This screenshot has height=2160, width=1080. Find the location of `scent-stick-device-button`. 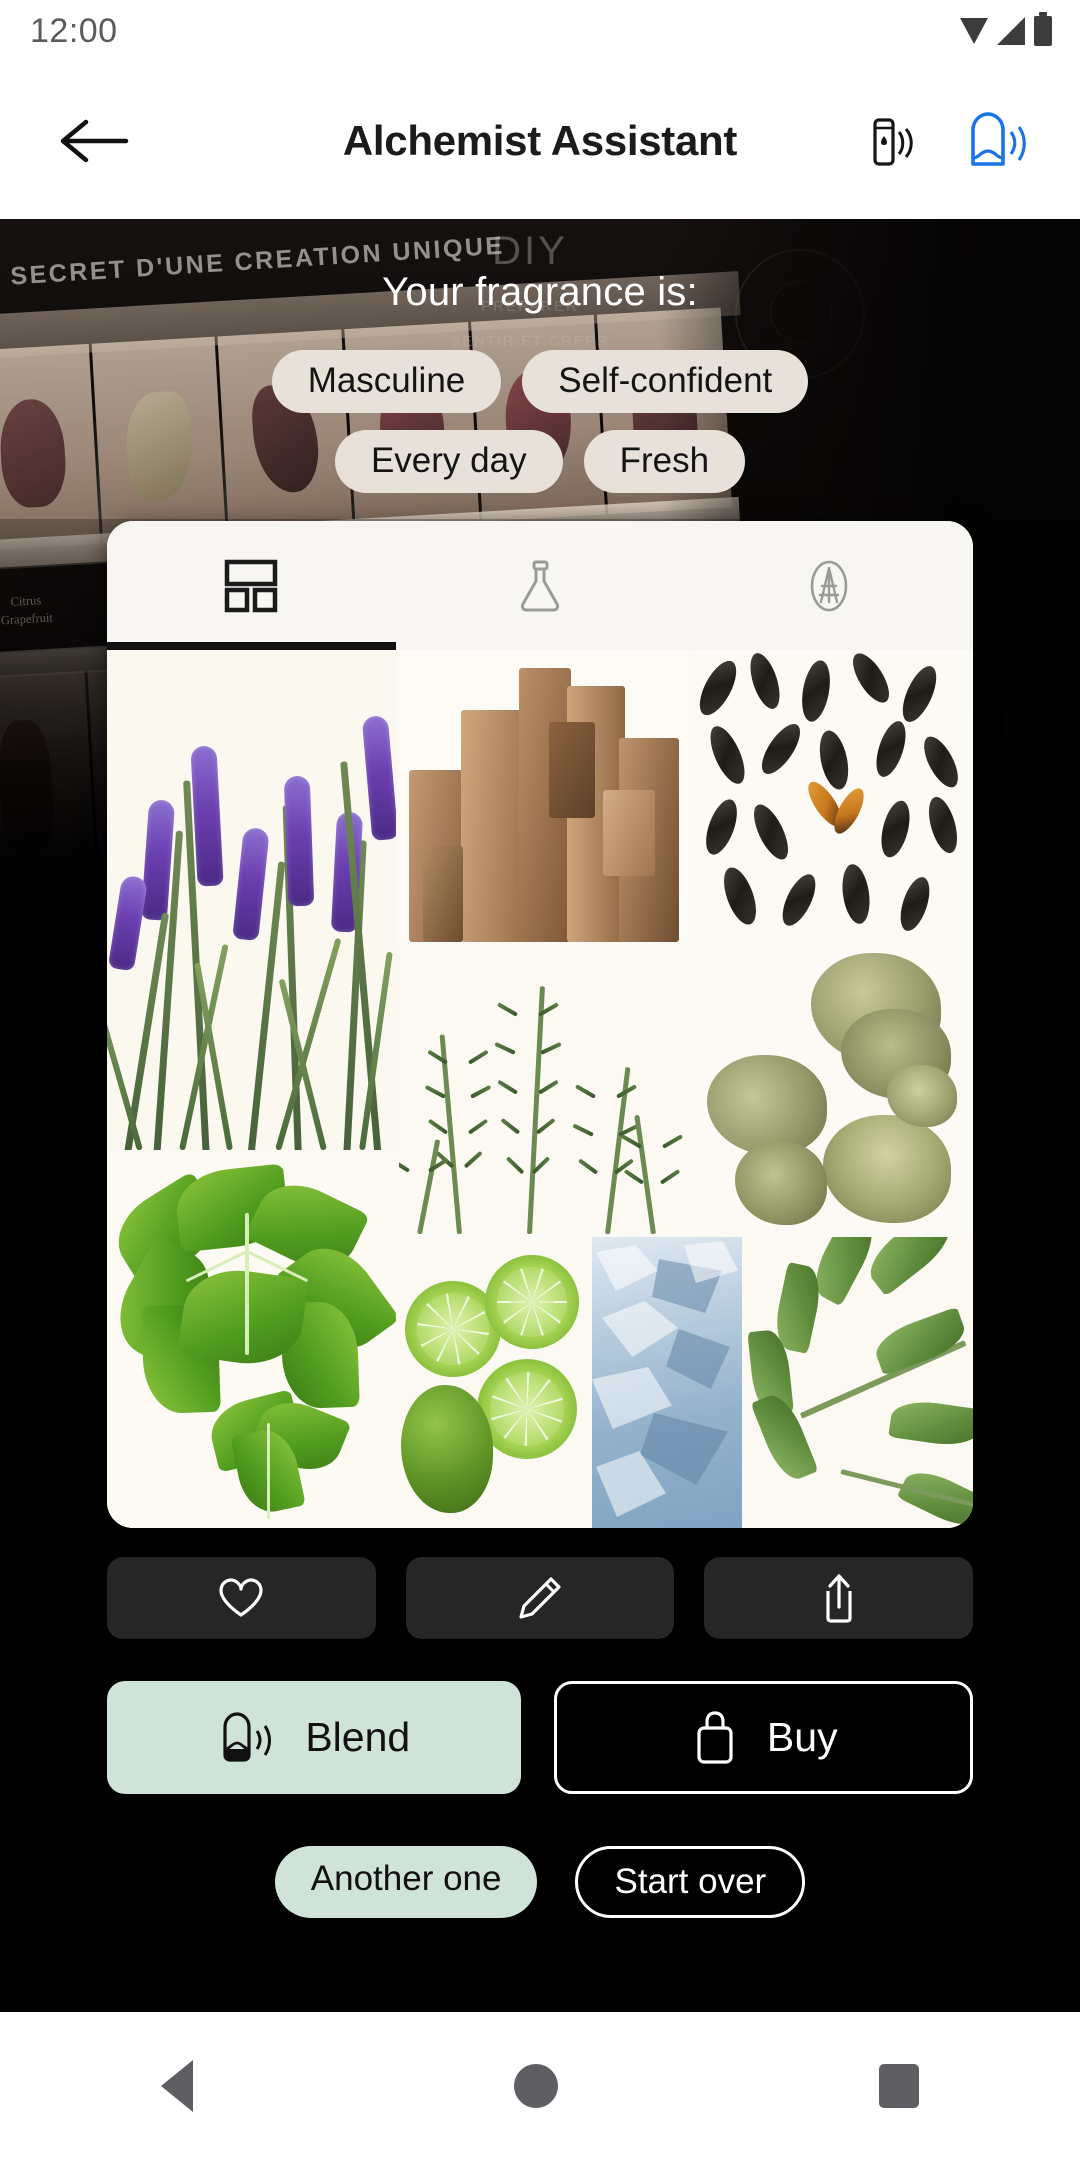

scent-stick-device-button is located at coordinates (894, 141).